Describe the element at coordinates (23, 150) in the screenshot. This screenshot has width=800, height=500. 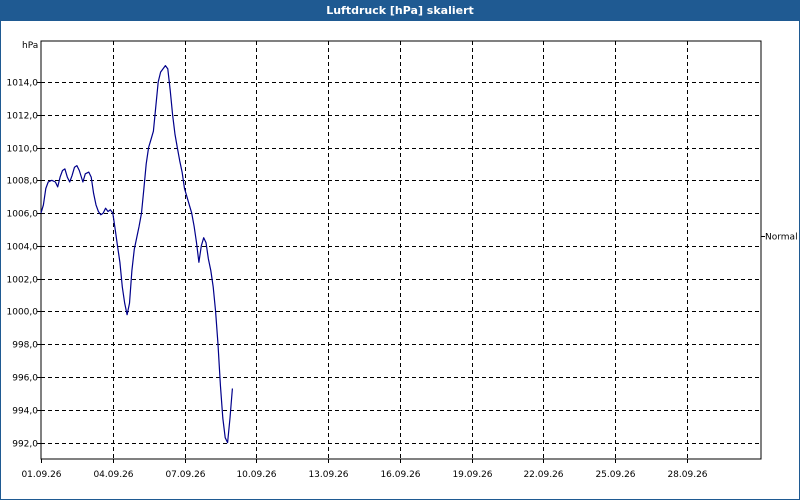
I see `y-tick-label: 1010,0` at that location.